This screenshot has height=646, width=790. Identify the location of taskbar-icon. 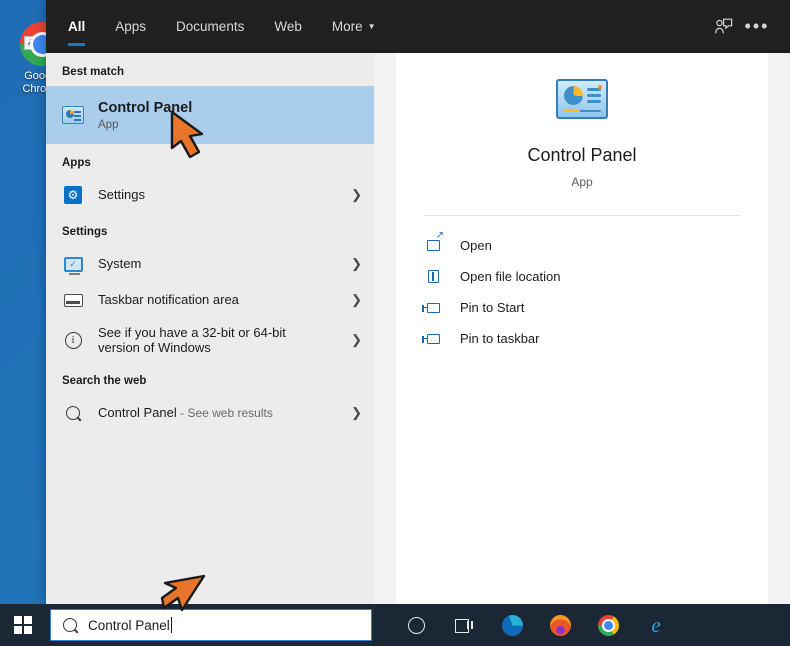
(73, 300).